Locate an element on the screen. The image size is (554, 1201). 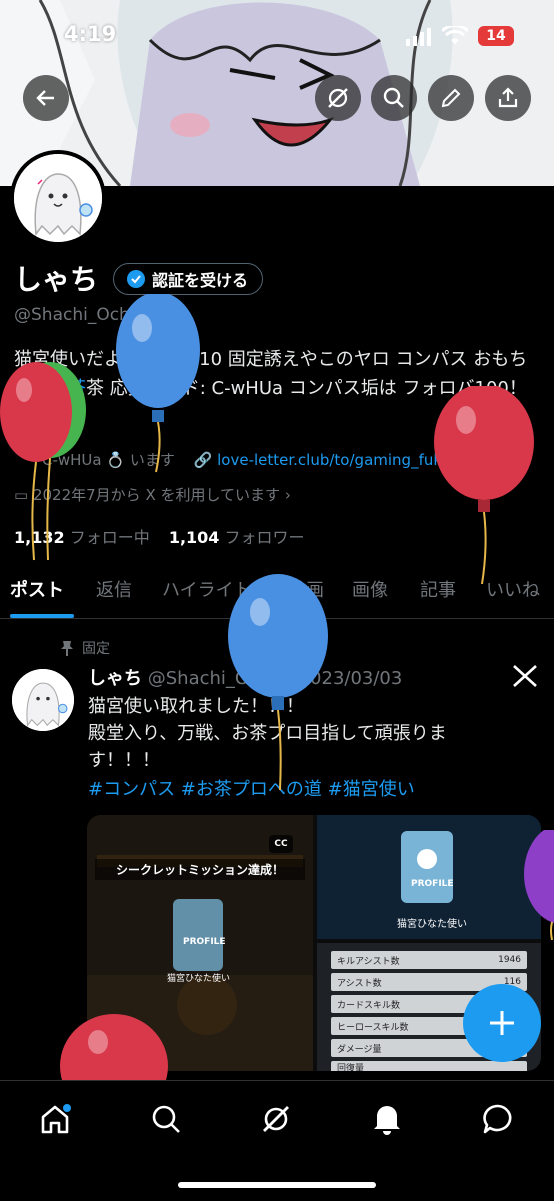
mission-banner-text: シークレットミッション達成！ is located at coordinates (200, 869).